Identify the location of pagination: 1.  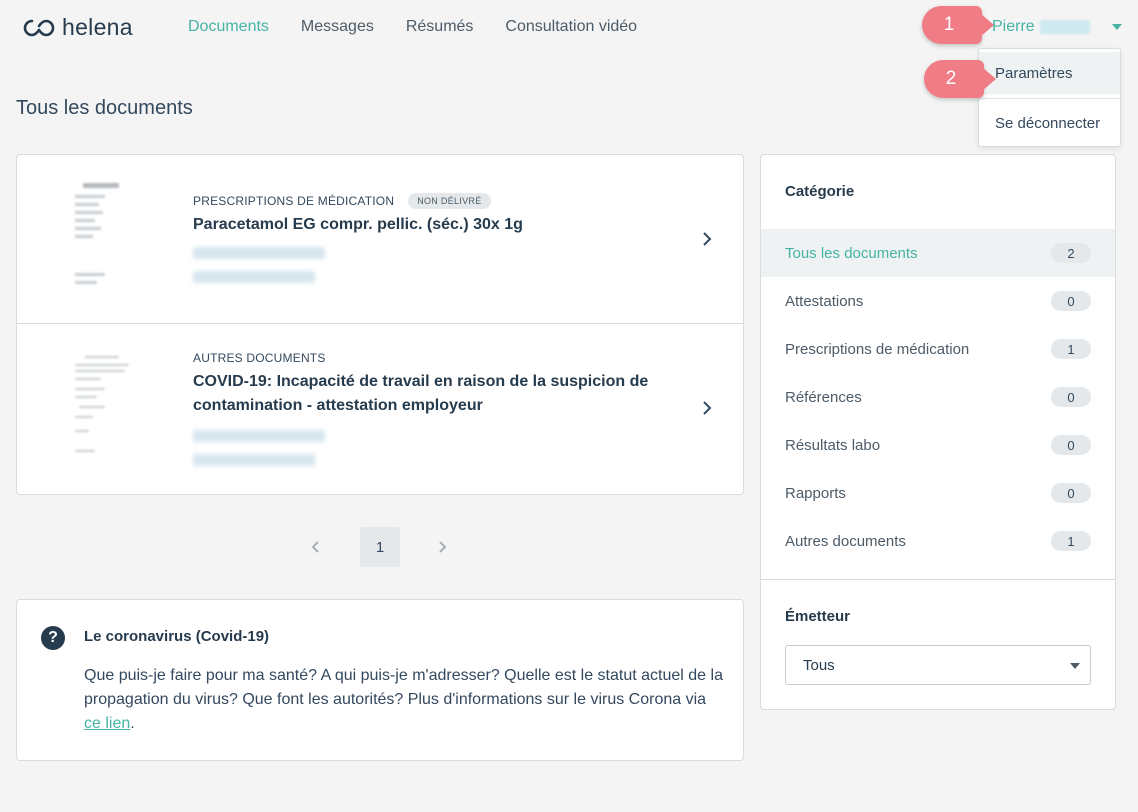
(380, 547).